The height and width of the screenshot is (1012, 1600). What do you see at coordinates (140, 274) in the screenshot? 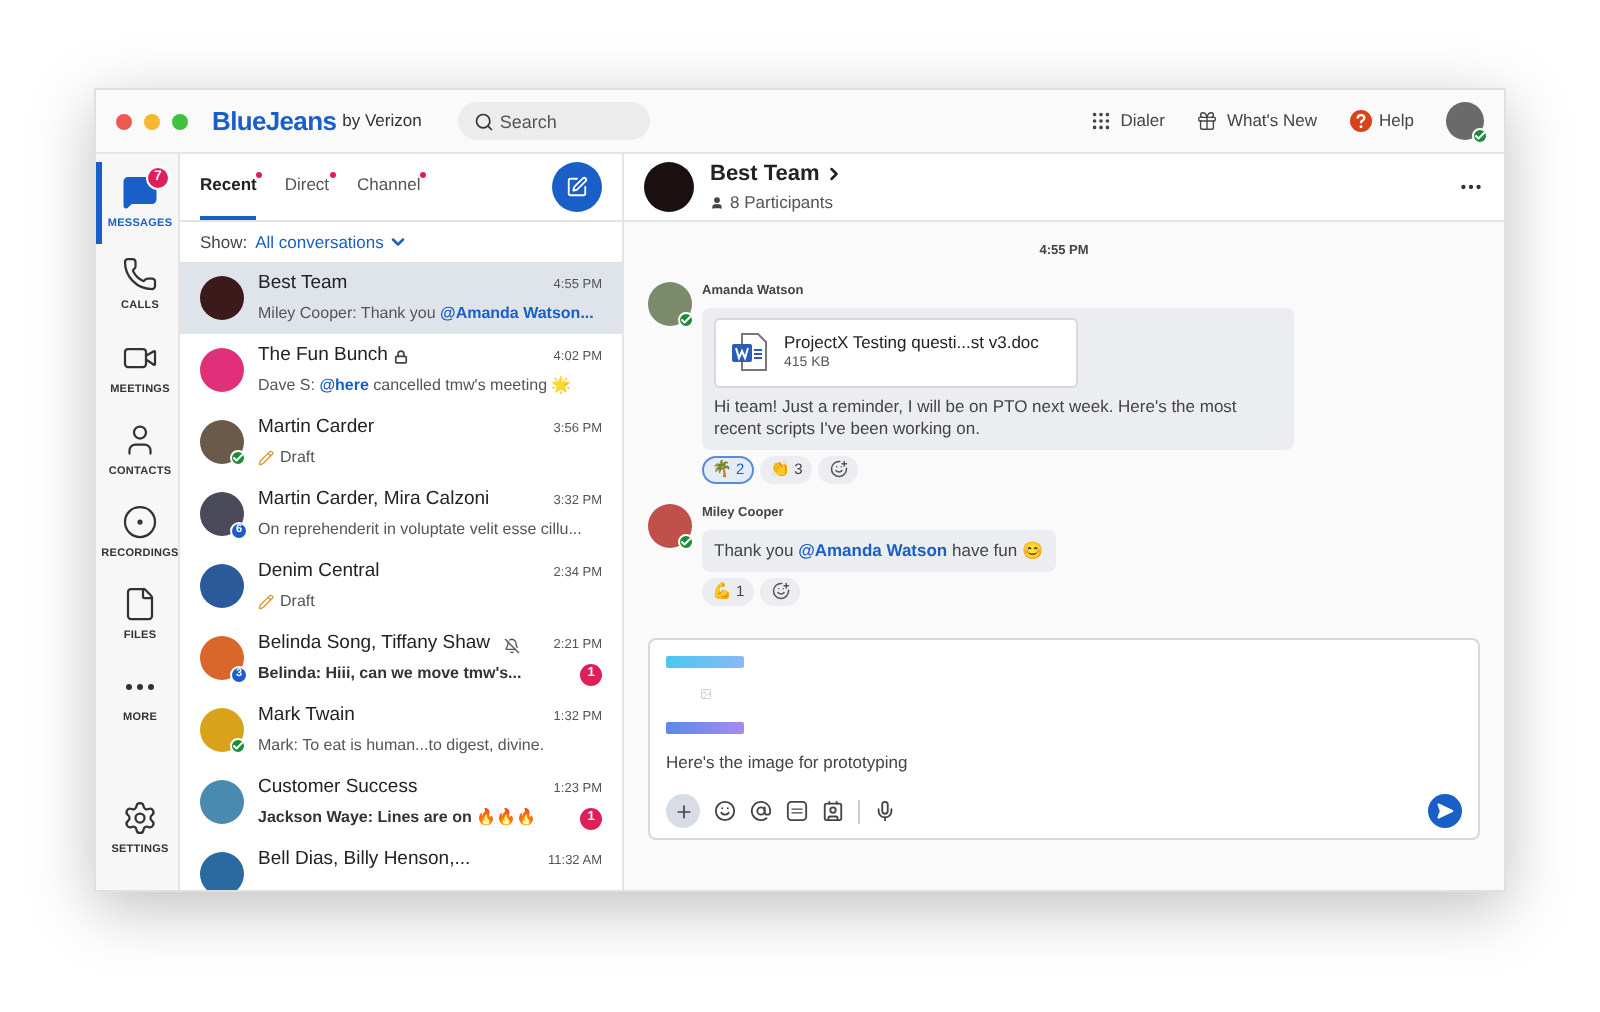
I see `phone-icon` at bounding box center [140, 274].